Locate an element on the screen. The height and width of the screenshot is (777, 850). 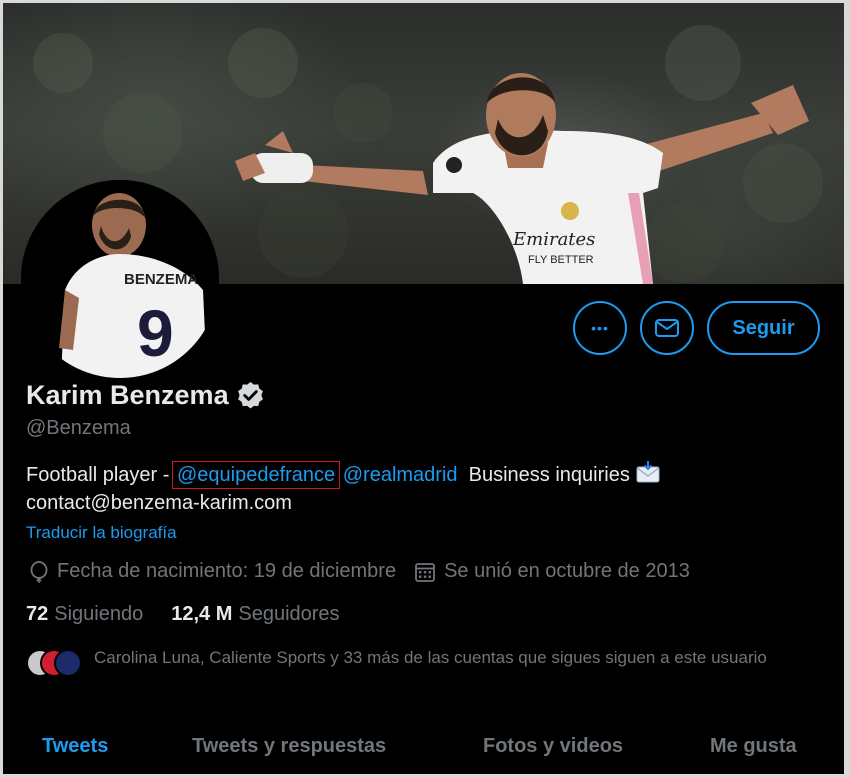
following-link: 72 Siguiendo is located at coordinates (84, 614).